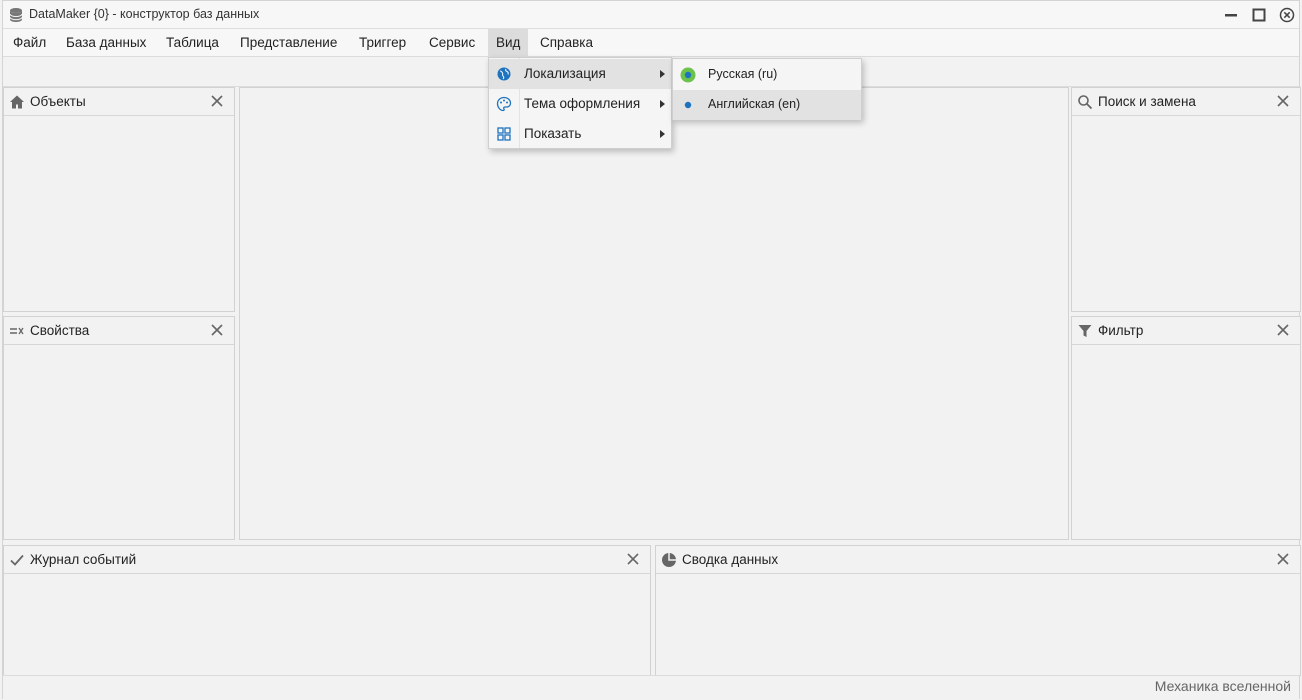  Describe the element at coordinates (288, 42) in the screenshot. I see `menu-view-object: Представление` at that location.